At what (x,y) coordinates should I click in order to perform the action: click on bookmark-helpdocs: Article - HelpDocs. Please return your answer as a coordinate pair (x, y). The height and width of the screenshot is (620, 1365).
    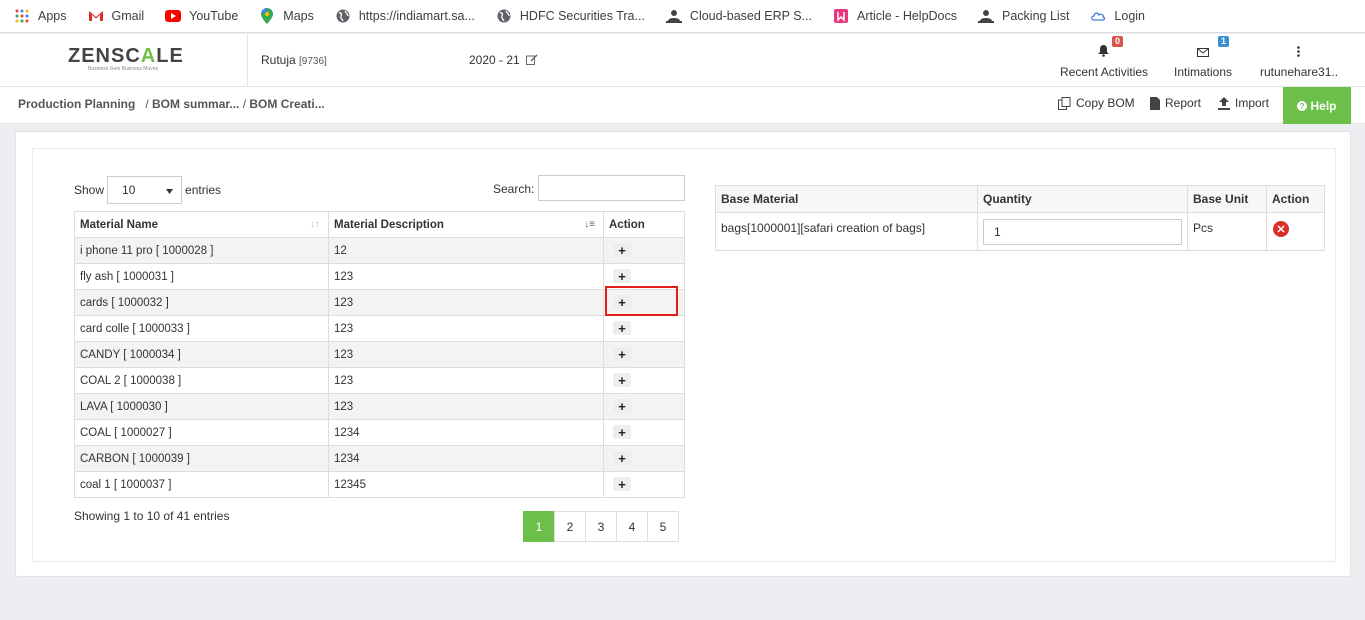
    Looking at the image, I should click on (895, 16).